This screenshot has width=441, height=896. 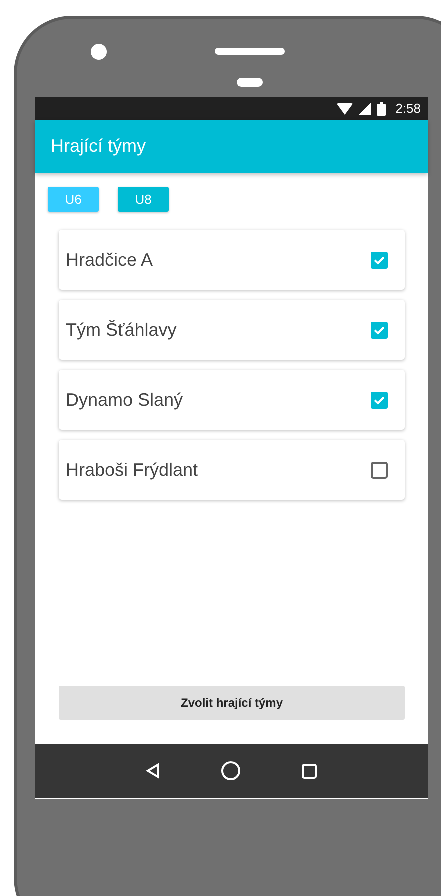 I want to click on team-card: Hradčice A, so click(x=232, y=260).